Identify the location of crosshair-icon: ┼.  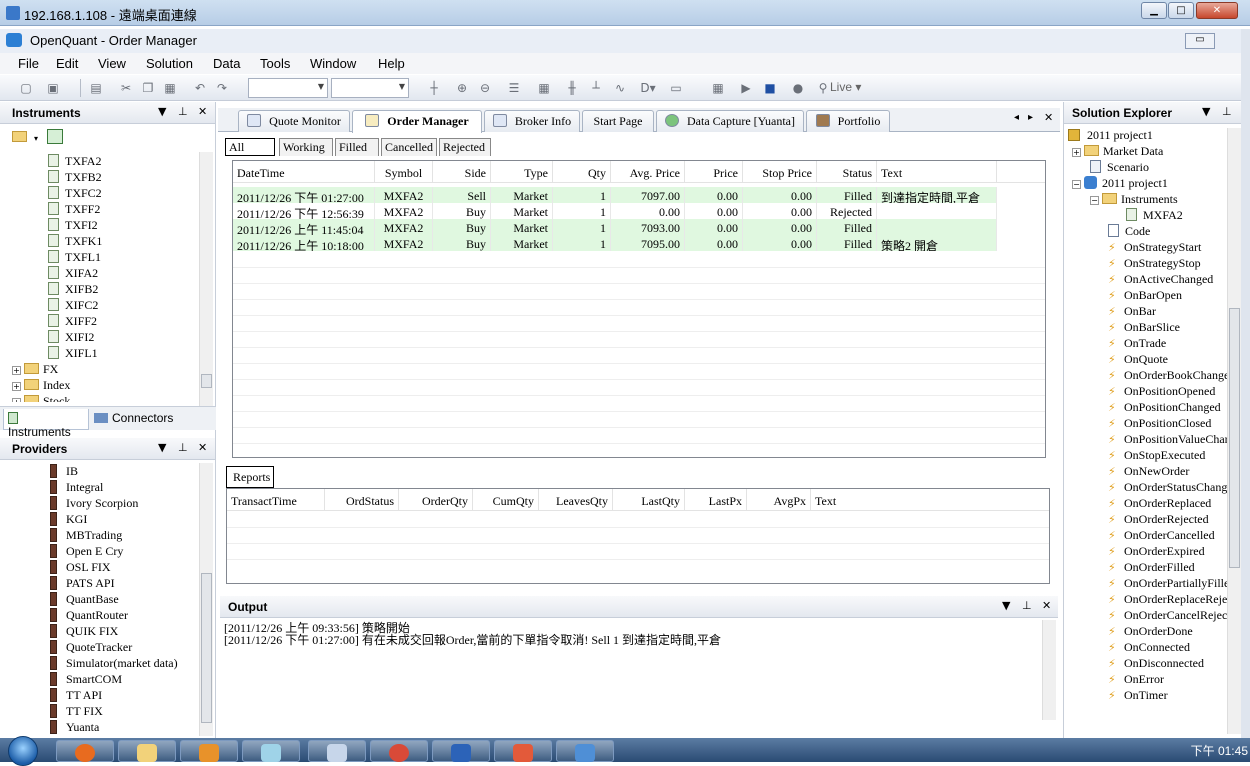
(434, 88).